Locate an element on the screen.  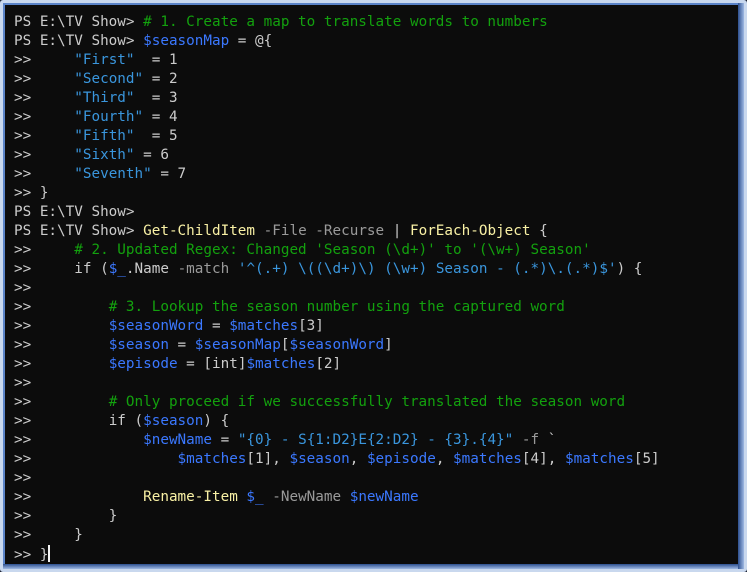
code-parameter: -NewName is located at coordinates (302, 497).